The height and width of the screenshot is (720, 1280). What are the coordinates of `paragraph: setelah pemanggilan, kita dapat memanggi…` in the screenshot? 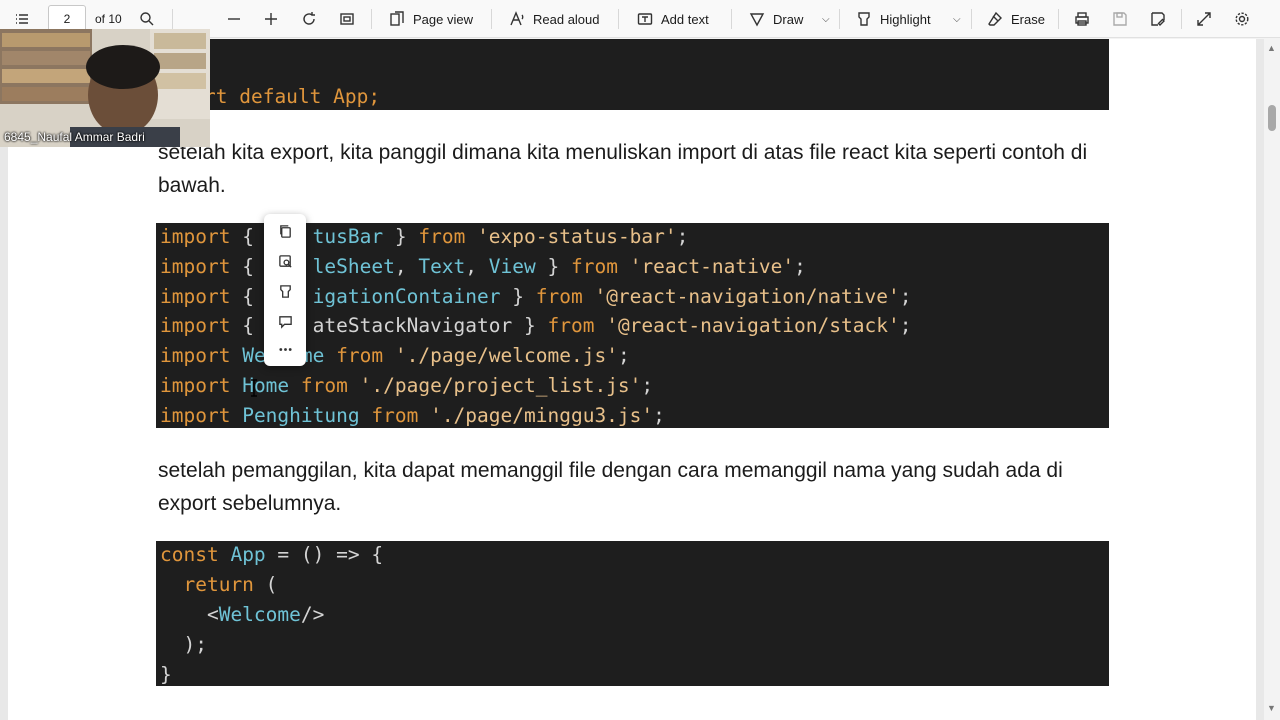 It's located at (610, 487).